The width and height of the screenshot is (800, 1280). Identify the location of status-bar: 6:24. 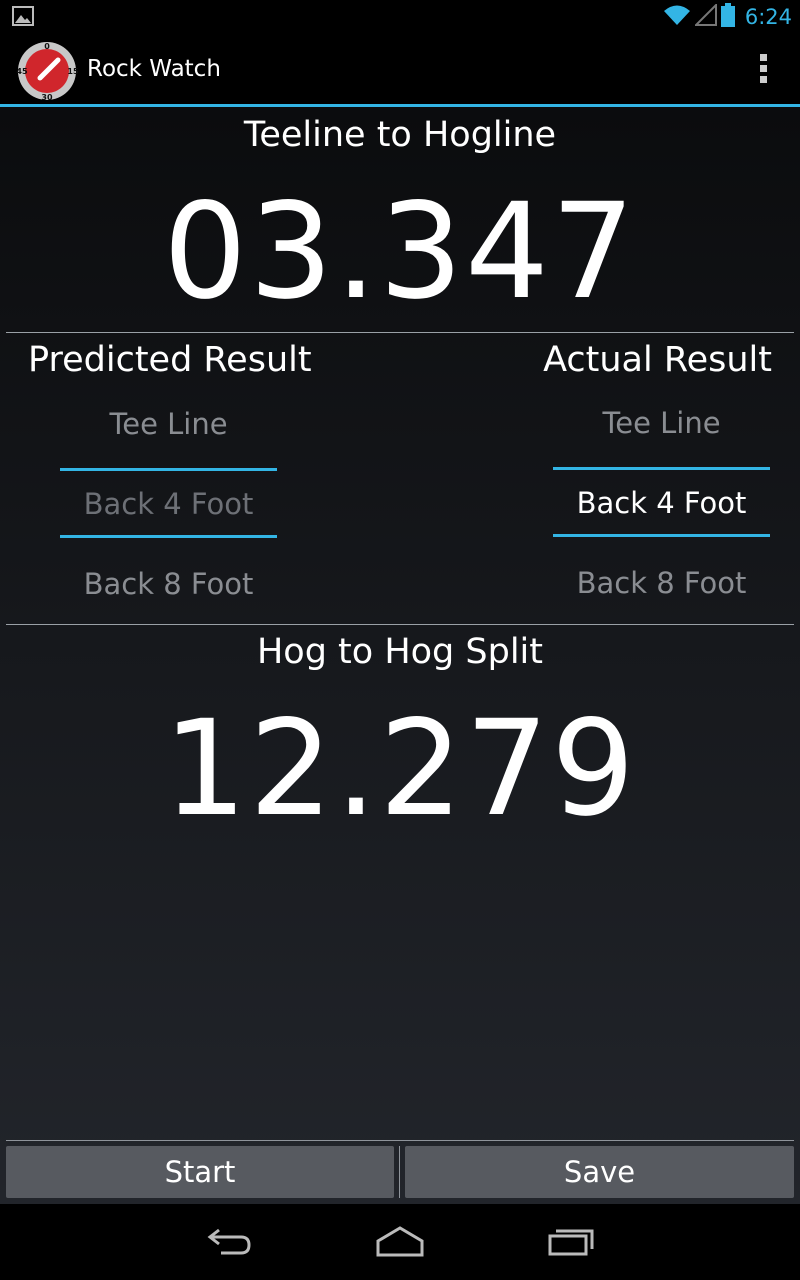
(400, 17).